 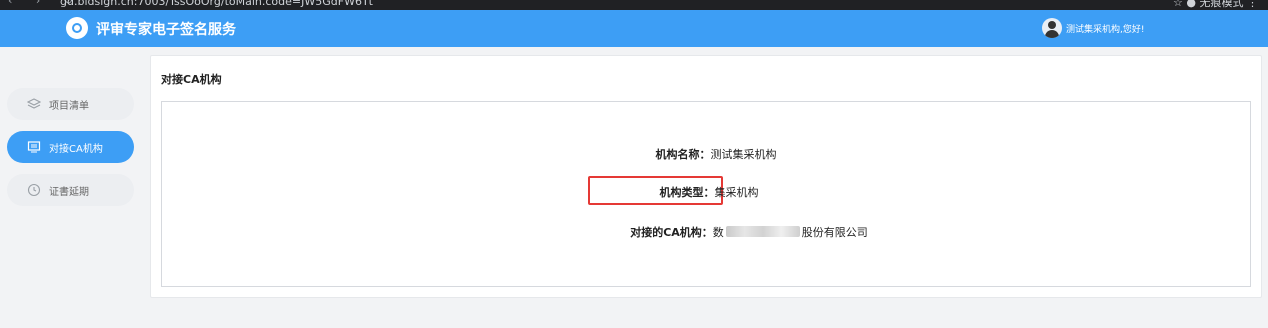 What do you see at coordinates (34, 147) in the screenshot?
I see `monitor-icon` at bounding box center [34, 147].